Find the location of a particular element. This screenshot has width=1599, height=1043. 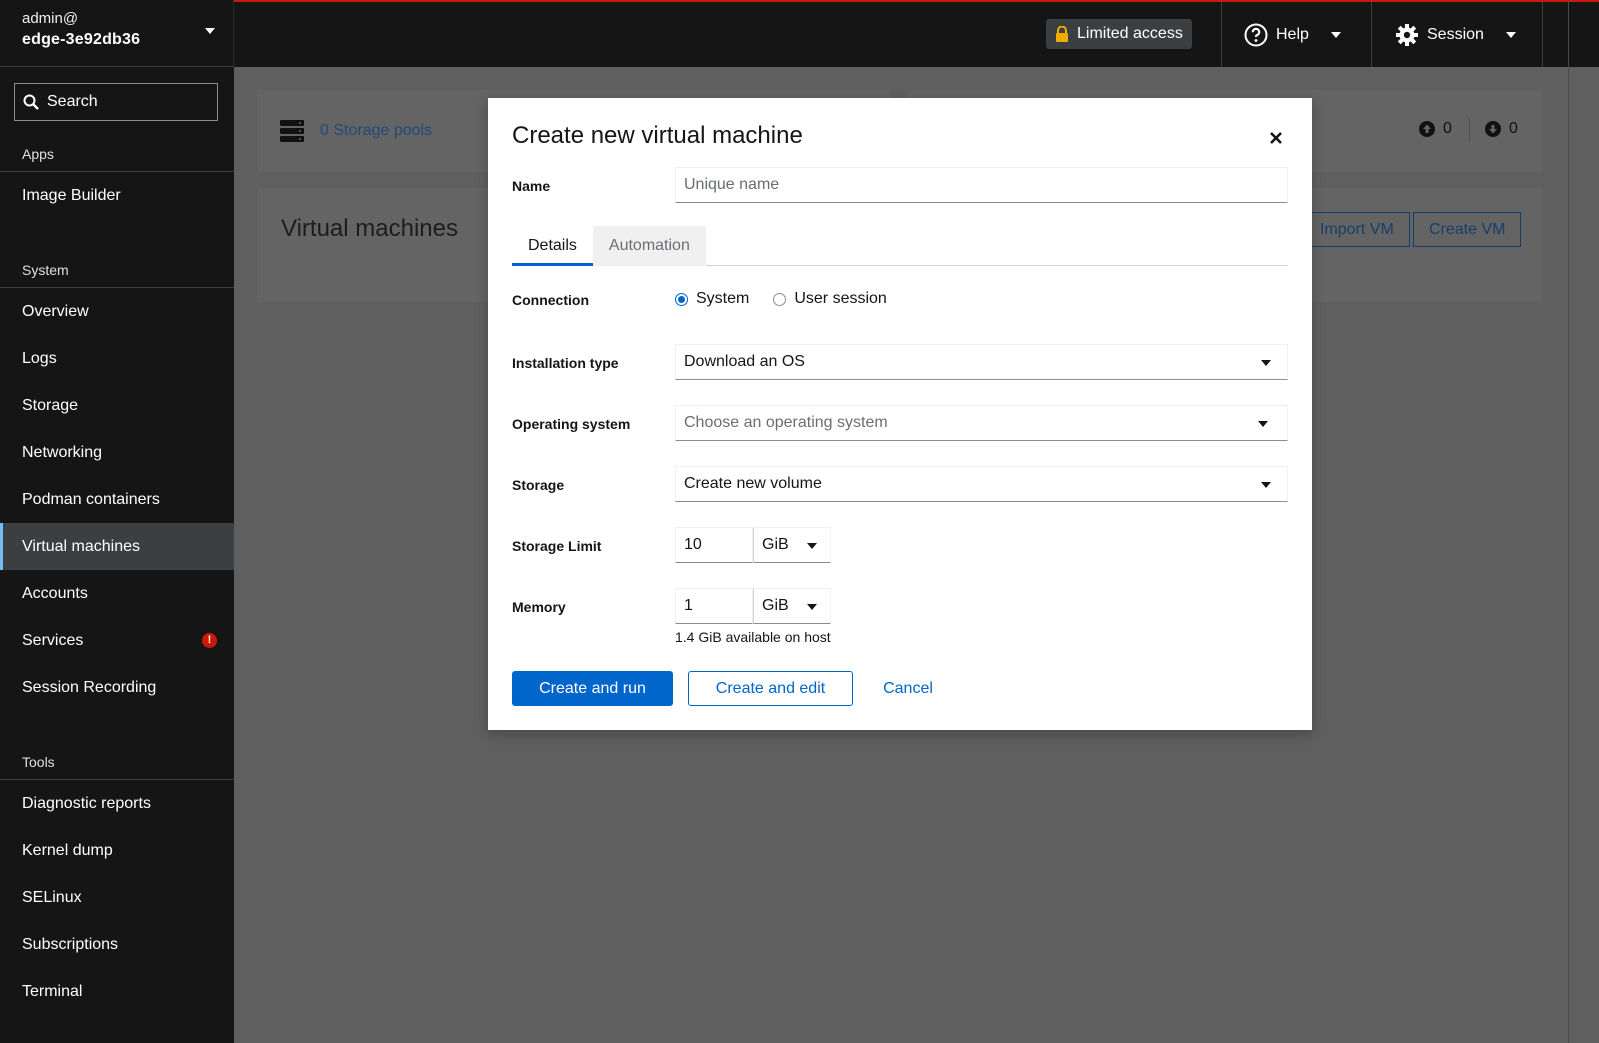

system-radio is located at coordinates (681, 299).